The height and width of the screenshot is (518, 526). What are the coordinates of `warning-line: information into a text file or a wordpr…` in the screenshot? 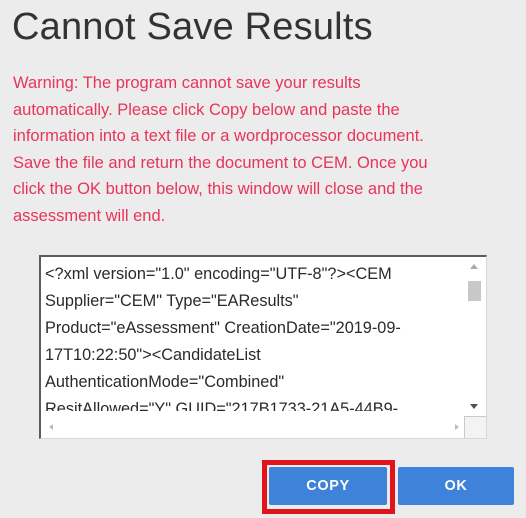 It's located at (218, 136).